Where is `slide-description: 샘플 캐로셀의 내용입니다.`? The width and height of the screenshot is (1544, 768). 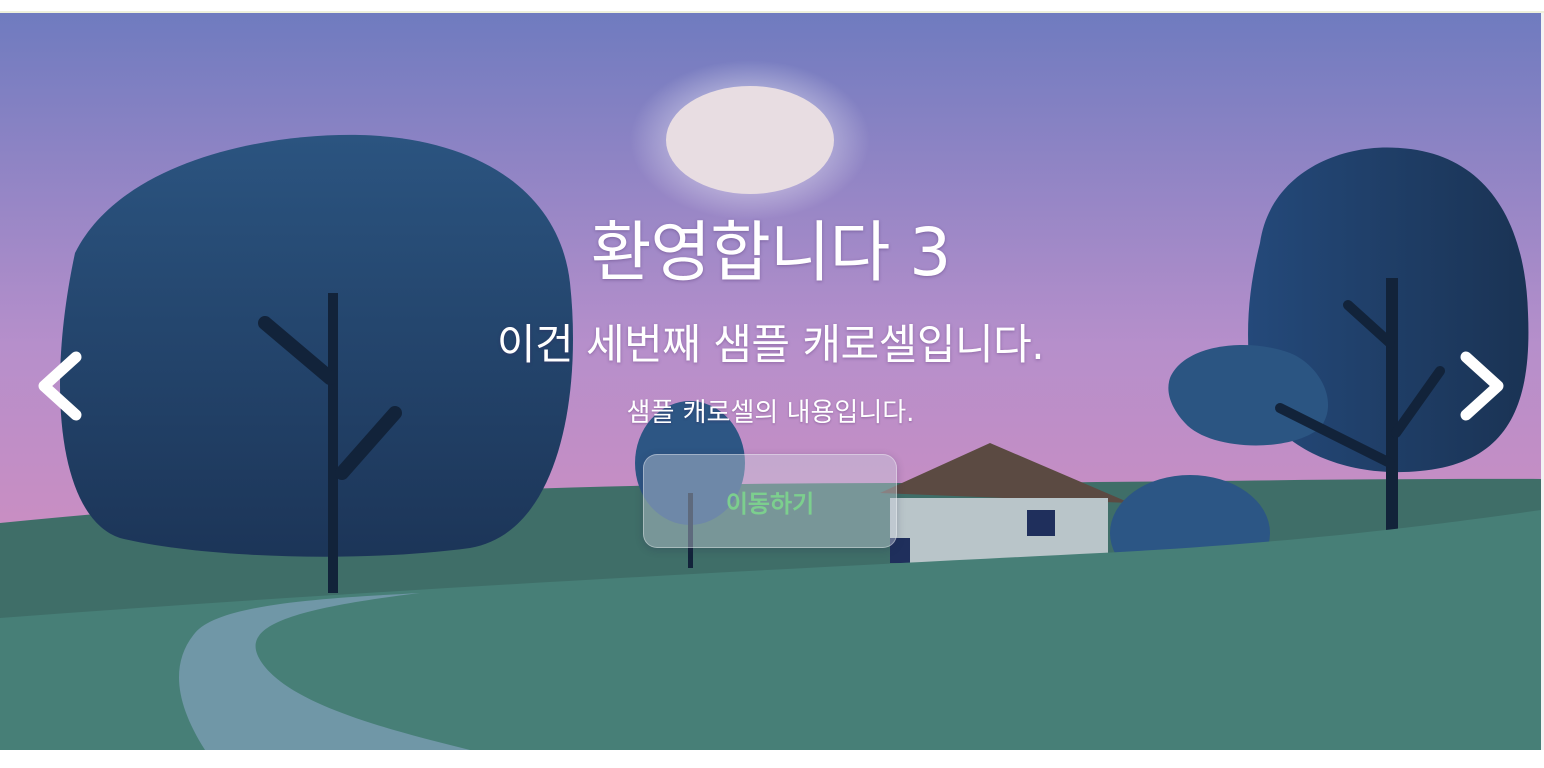 slide-description: 샘플 캐로셀의 내용입니다. is located at coordinates (770, 413).